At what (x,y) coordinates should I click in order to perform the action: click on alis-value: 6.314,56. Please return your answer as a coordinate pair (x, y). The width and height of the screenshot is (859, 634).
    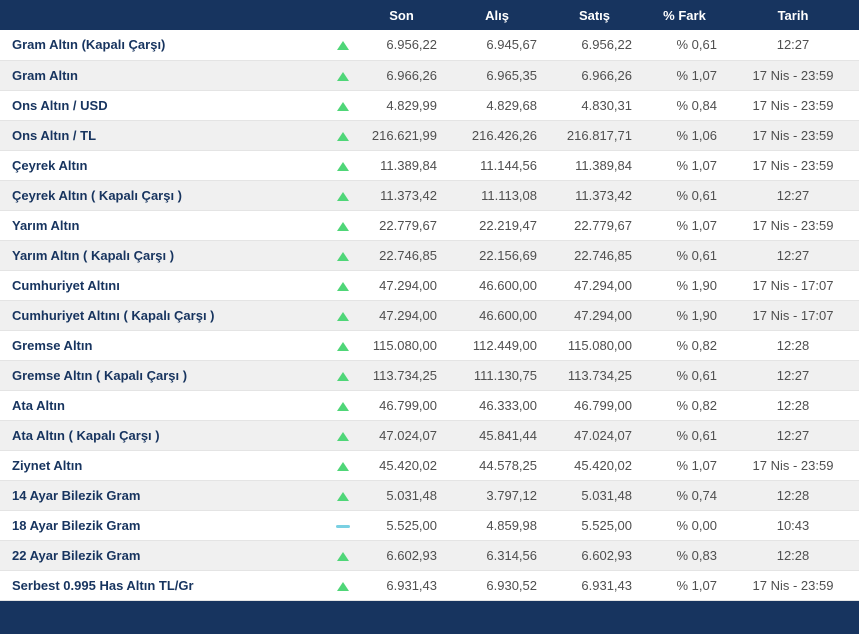
    Looking at the image, I should click on (497, 555).